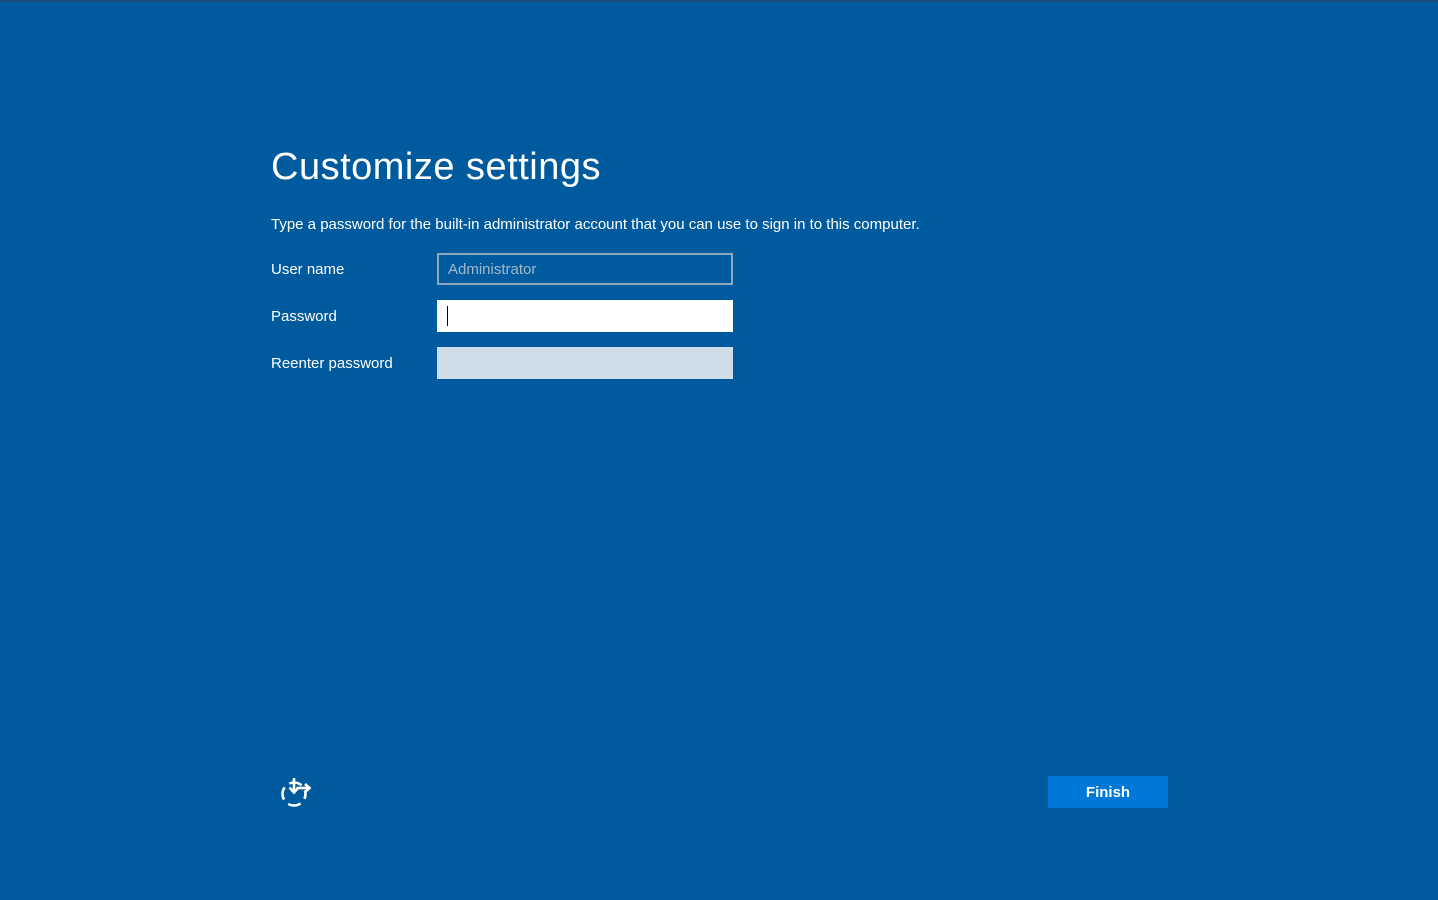 This screenshot has height=900, width=1438. What do you see at coordinates (308, 269) in the screenshot?
I see `username-label: User name` at bounding box center [308, 269].